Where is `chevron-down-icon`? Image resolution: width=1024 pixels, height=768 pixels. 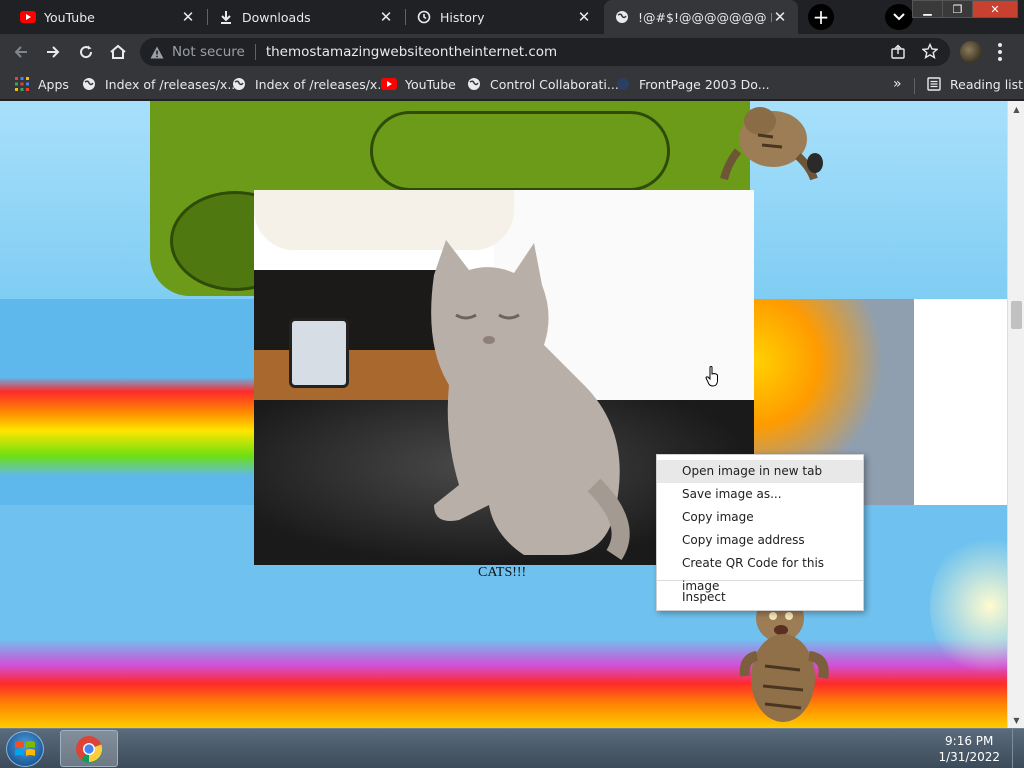
chevron-down-icon is located at coordinates (899, 17).